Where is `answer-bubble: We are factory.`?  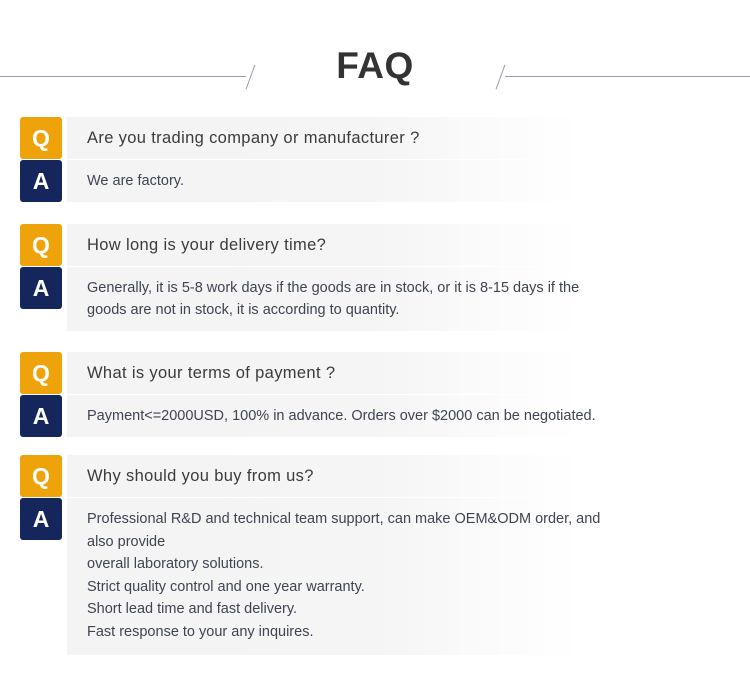
answer-bubble: We are factory. is located at coordinates (346, 181).